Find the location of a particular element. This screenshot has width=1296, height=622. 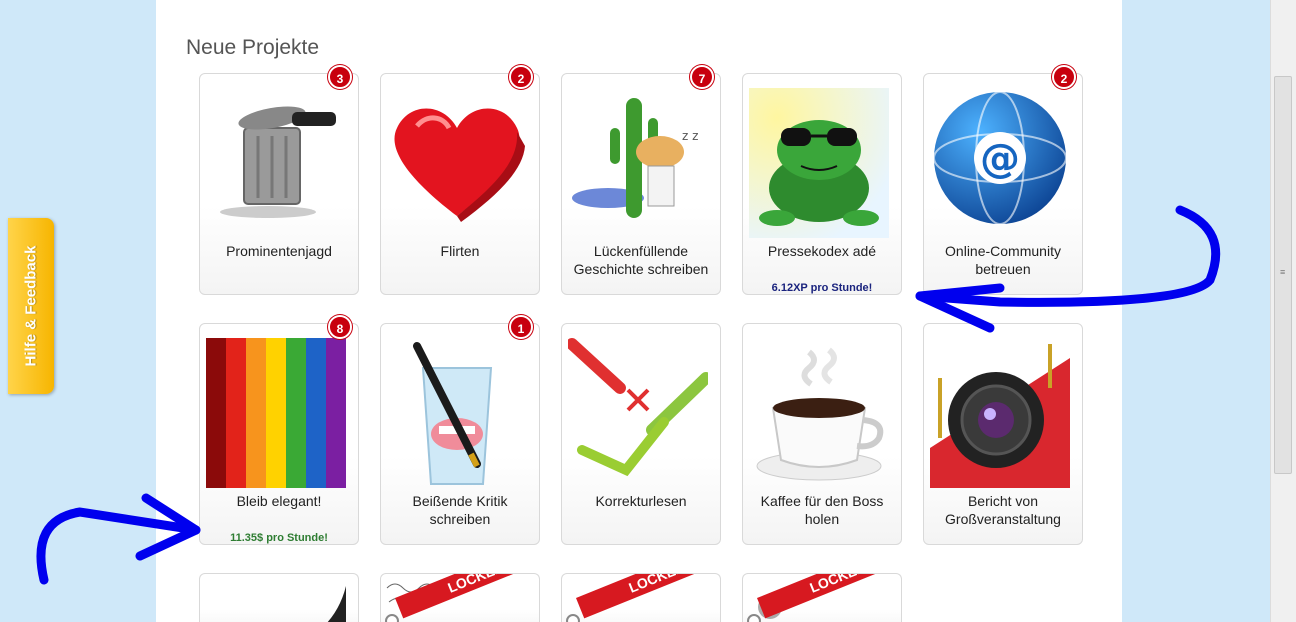

project-card-pressekodex: Pressekodex adé 6.12XP pro Stunde! is located at coordinates (822, 184).